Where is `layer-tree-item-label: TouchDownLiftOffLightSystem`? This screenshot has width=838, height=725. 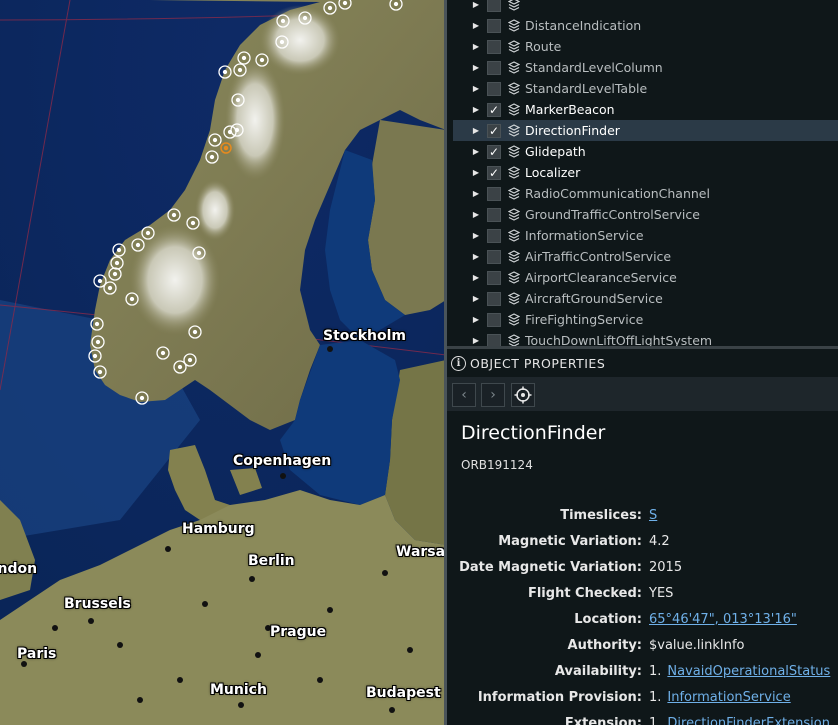
layer-tree-item-label: TouchDownLiftOffLightSystem is located at coordinates (619, 339).